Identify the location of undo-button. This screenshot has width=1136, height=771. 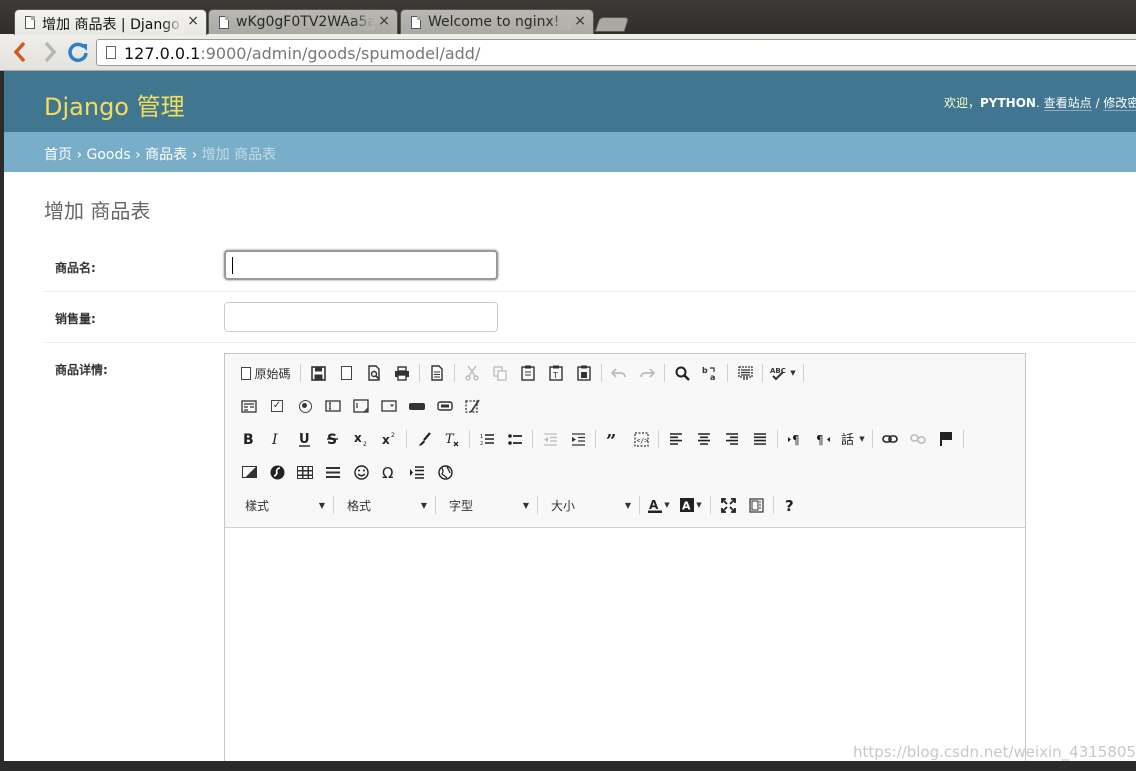
(619, 373).